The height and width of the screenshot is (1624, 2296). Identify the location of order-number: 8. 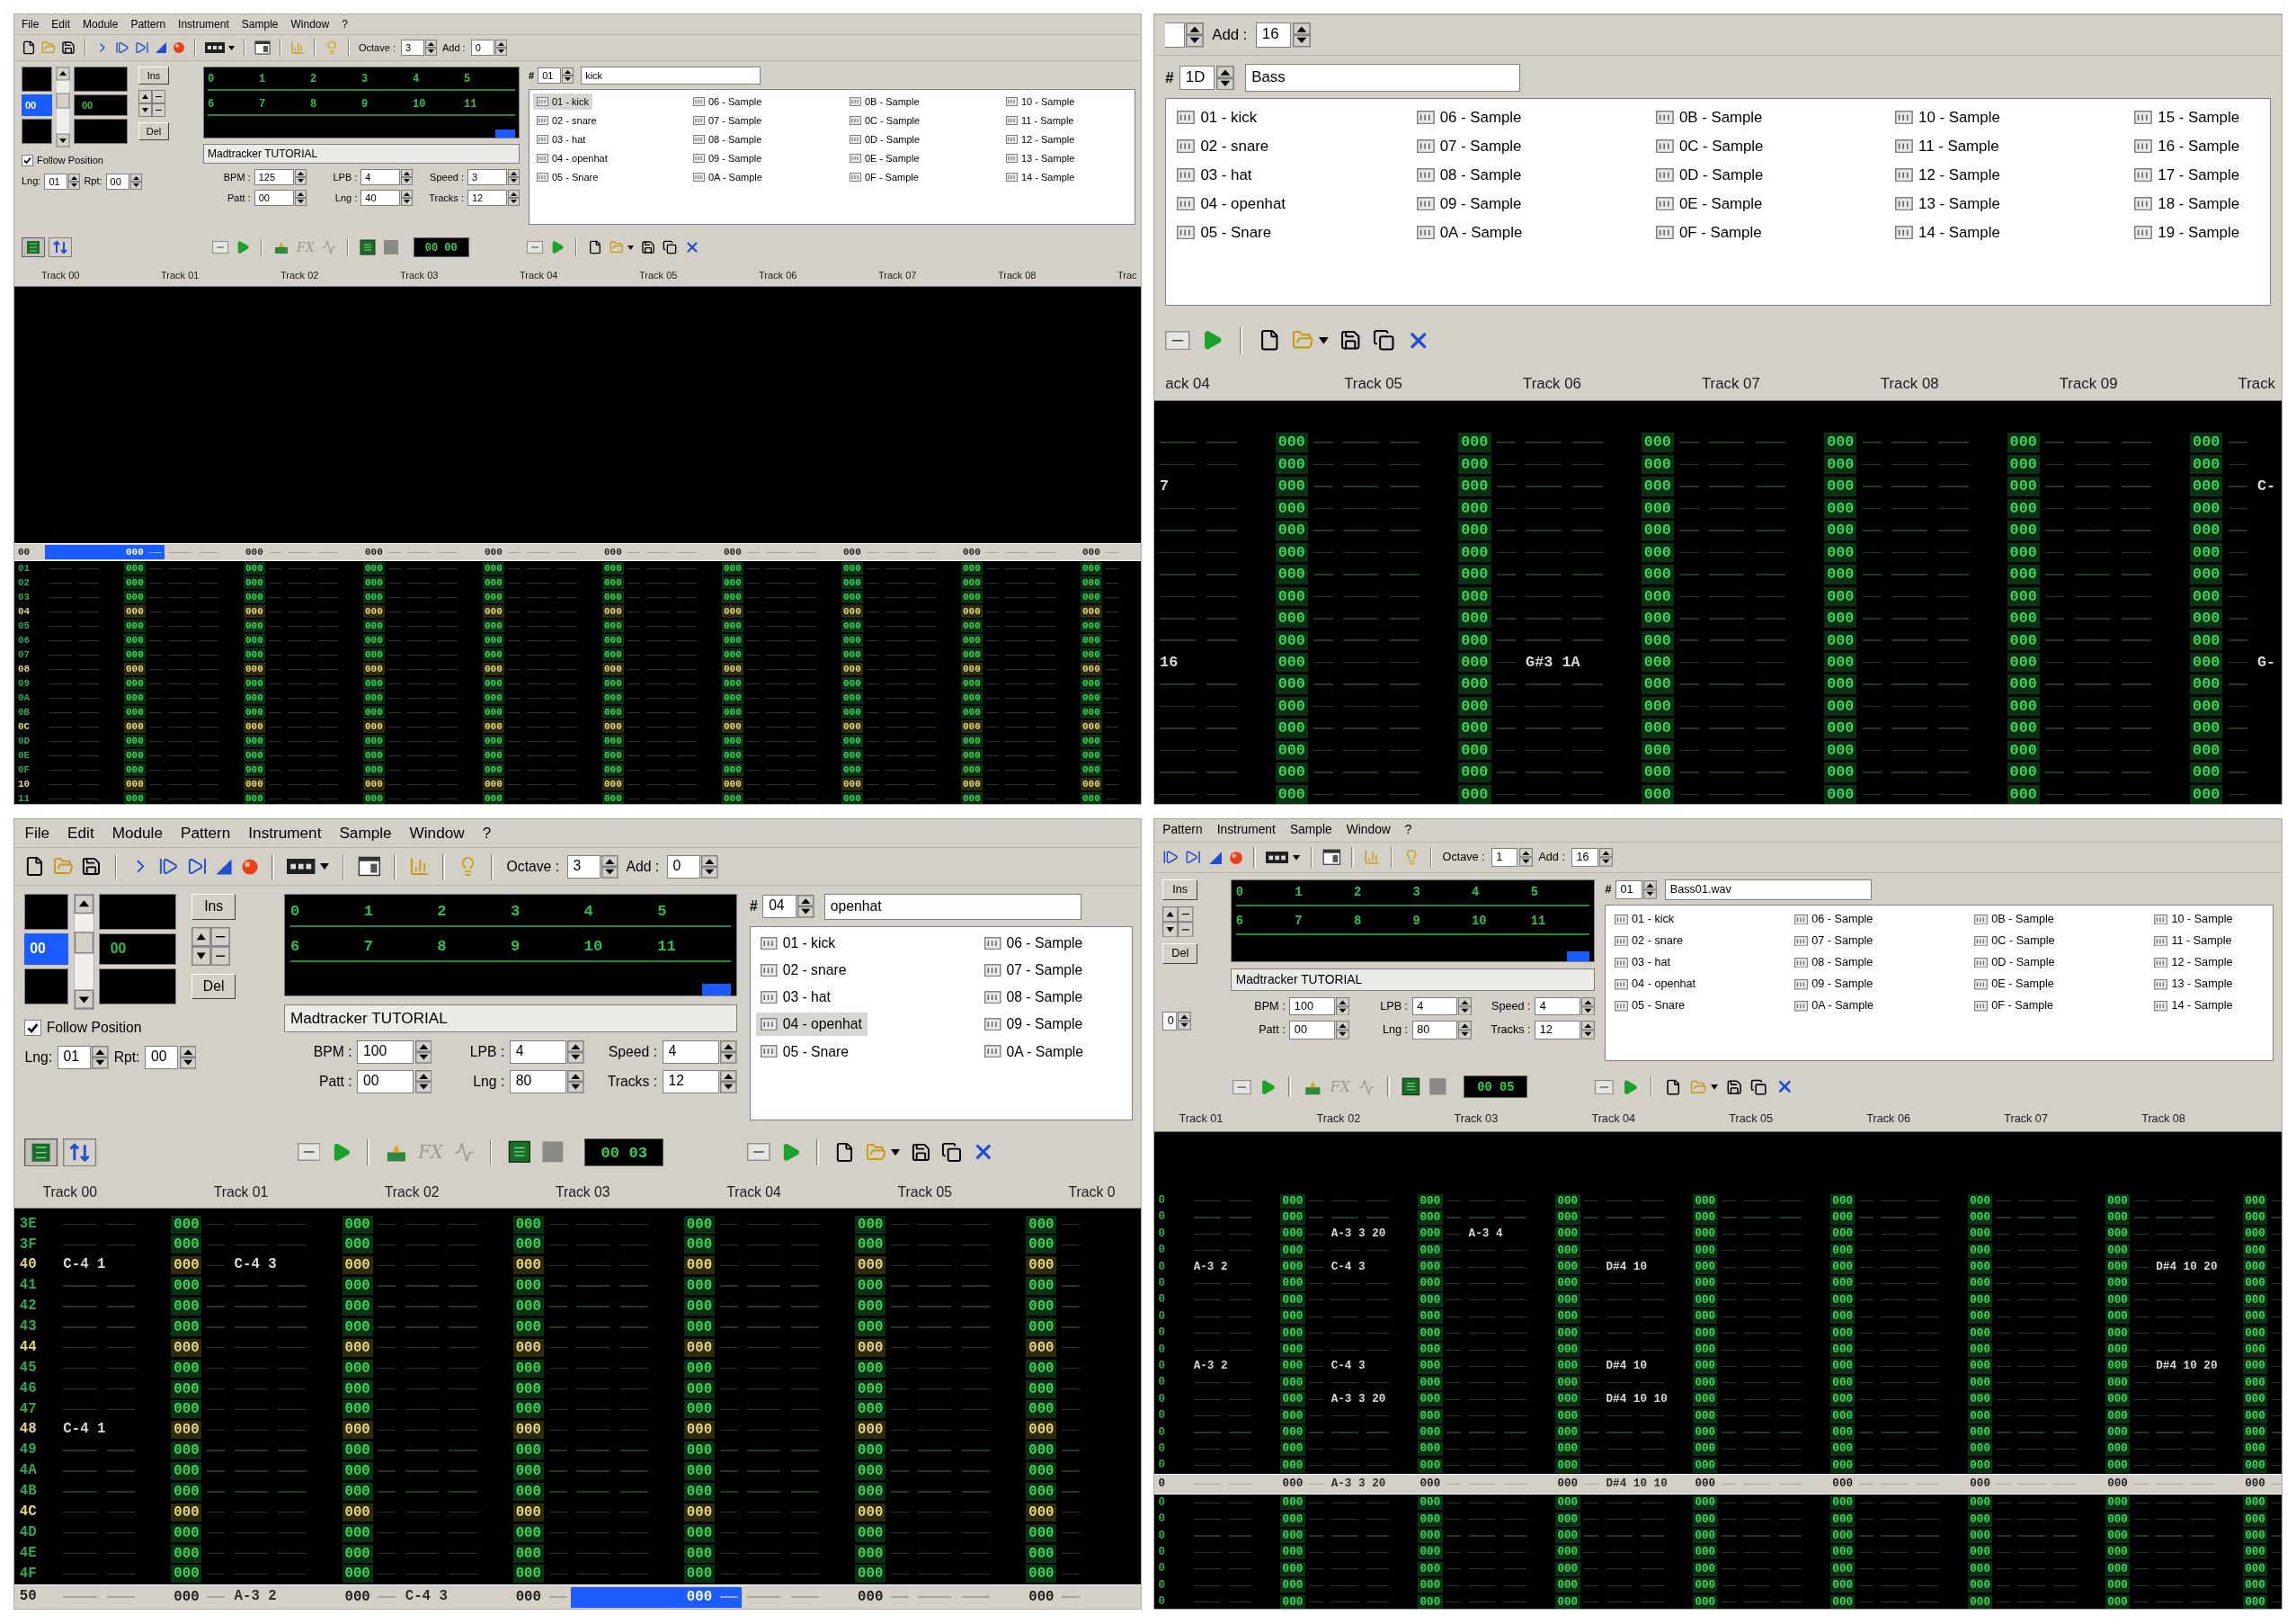
(313, 104).